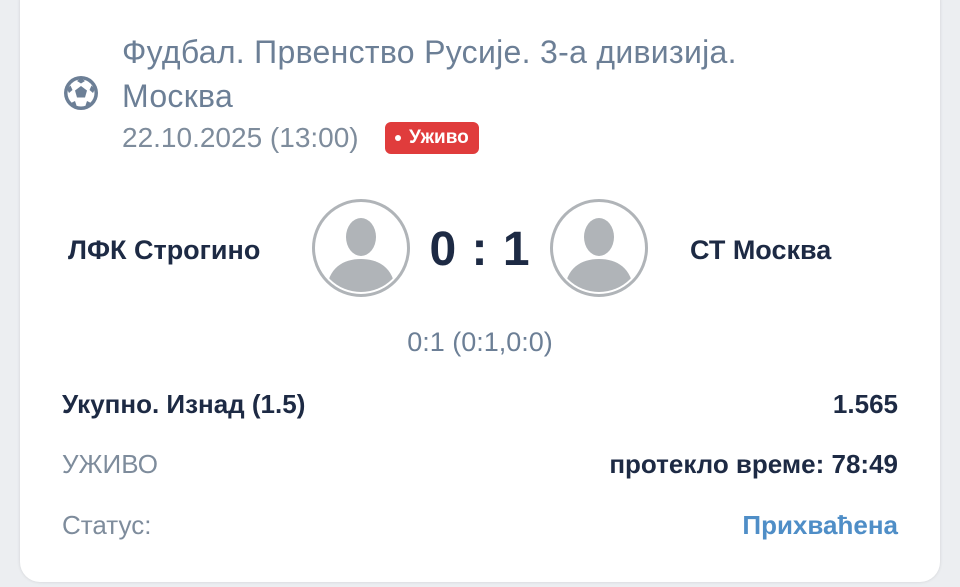 The width and height of the screenshot is (960, 587). Describe the element at coordinates (761, 250) in the screenshot. I see `away-team-name: СТ Москва` at that location.